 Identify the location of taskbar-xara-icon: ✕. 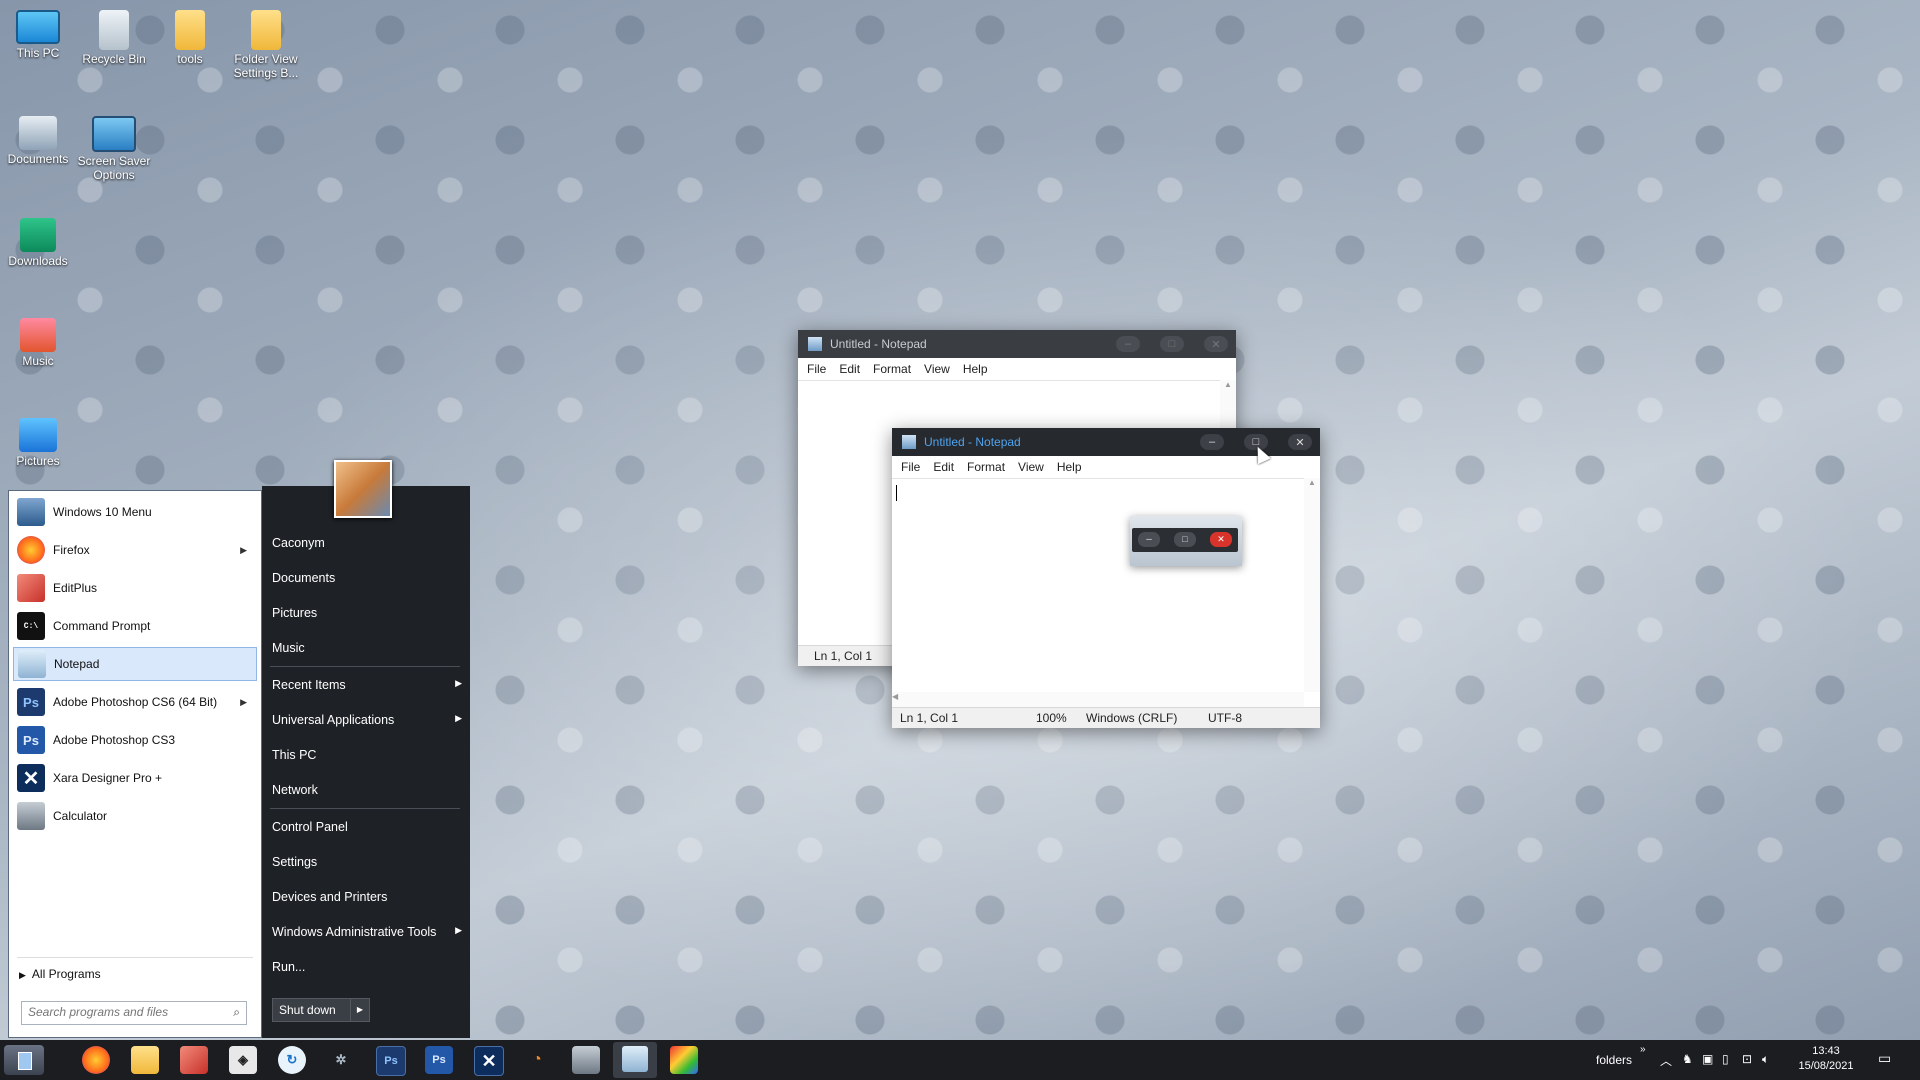
(489, 1061).